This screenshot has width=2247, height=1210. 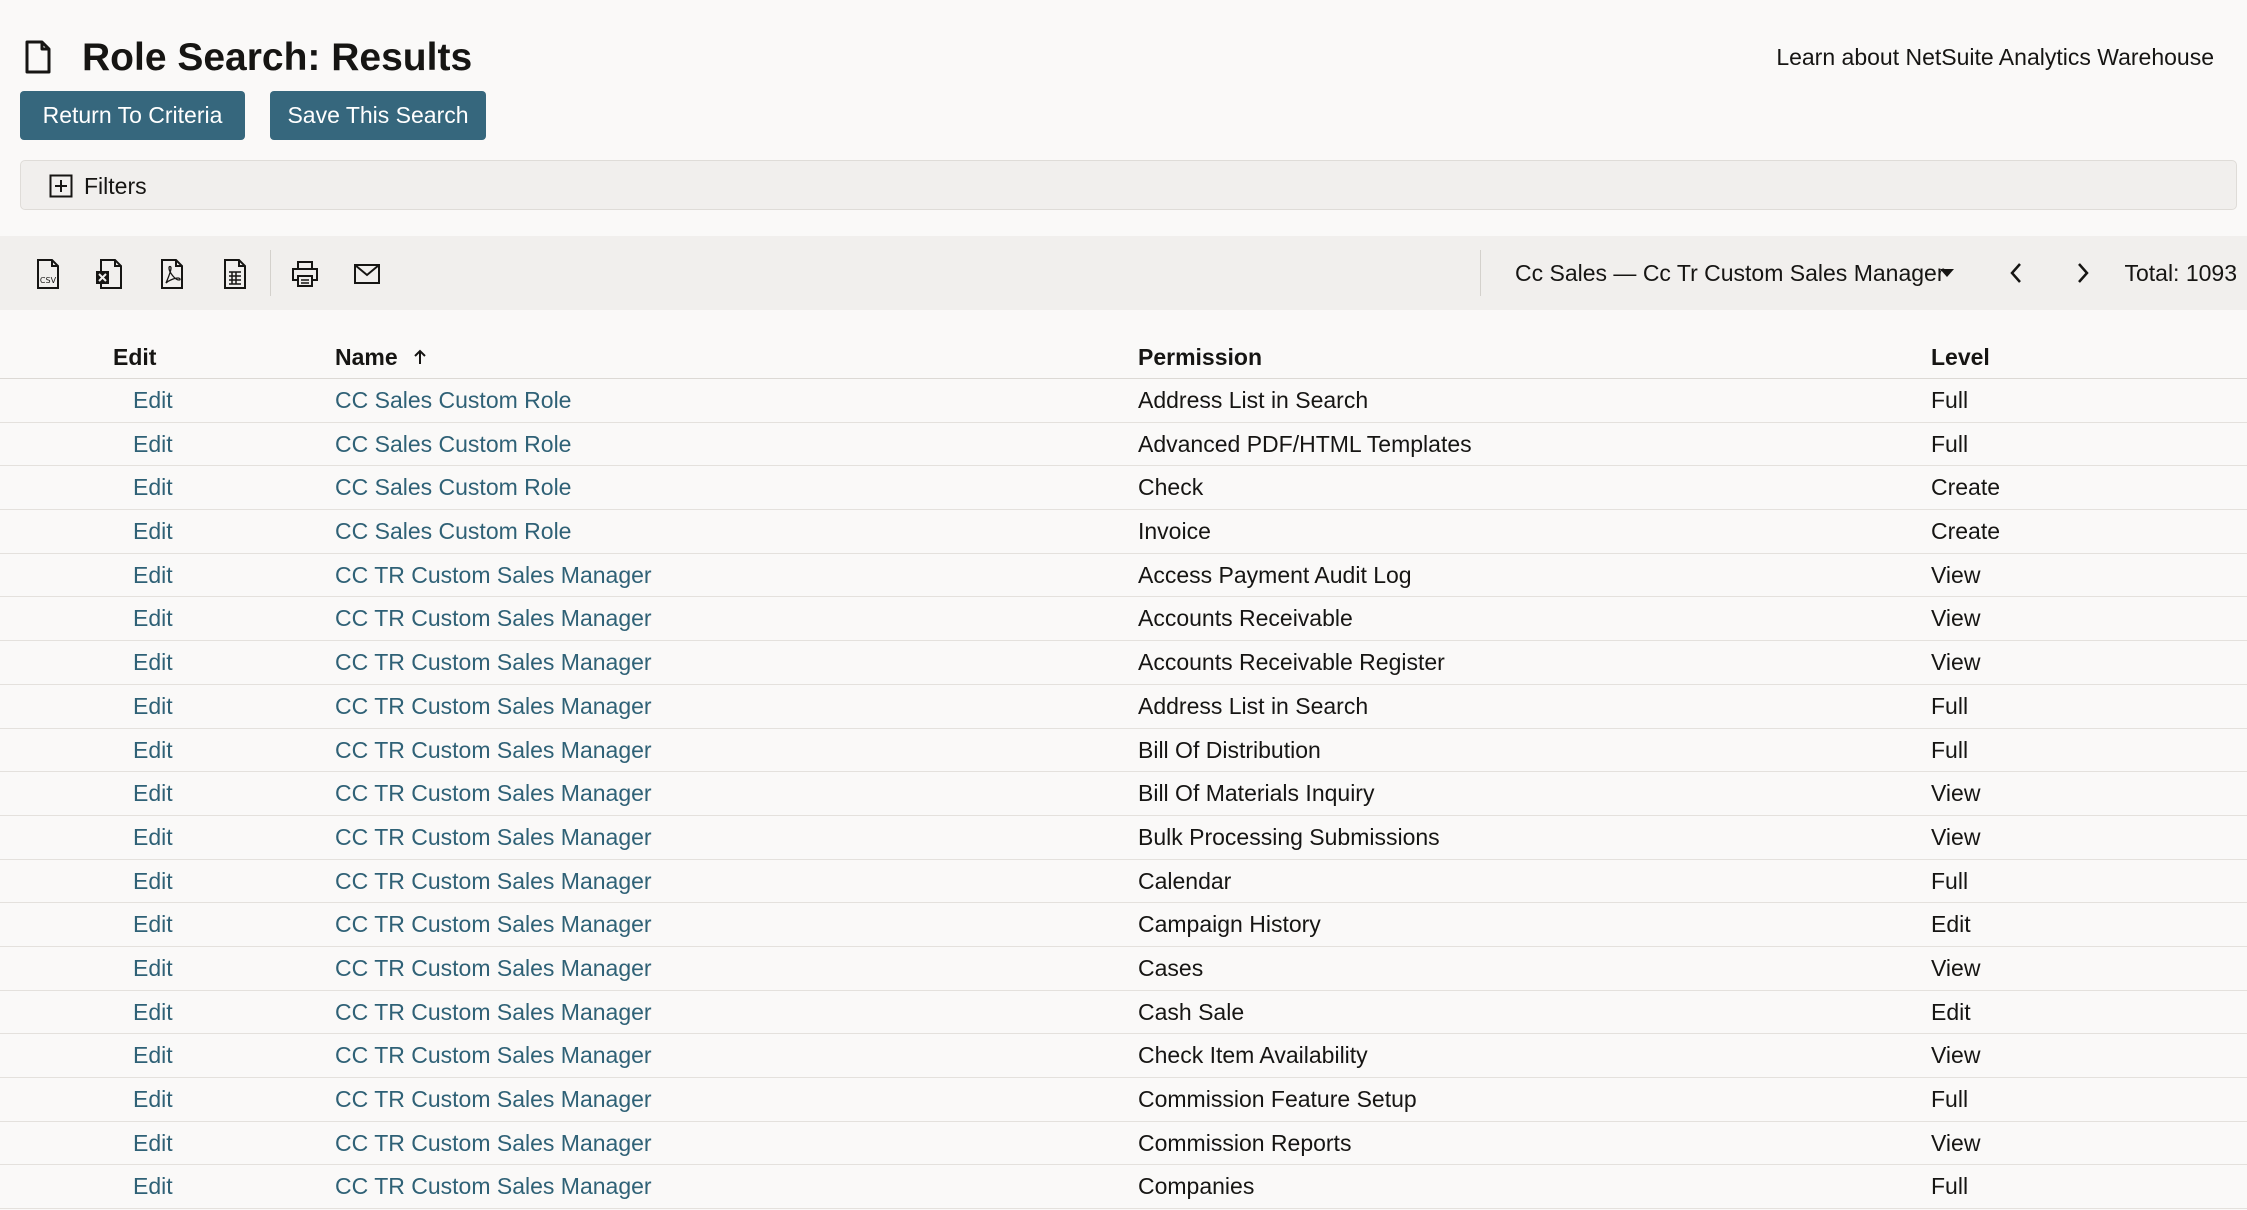 What do you see at coordinates (378, 115) in the screenshot?
I see `save-search-button: Save This Search` at bounding box center [378, 115].